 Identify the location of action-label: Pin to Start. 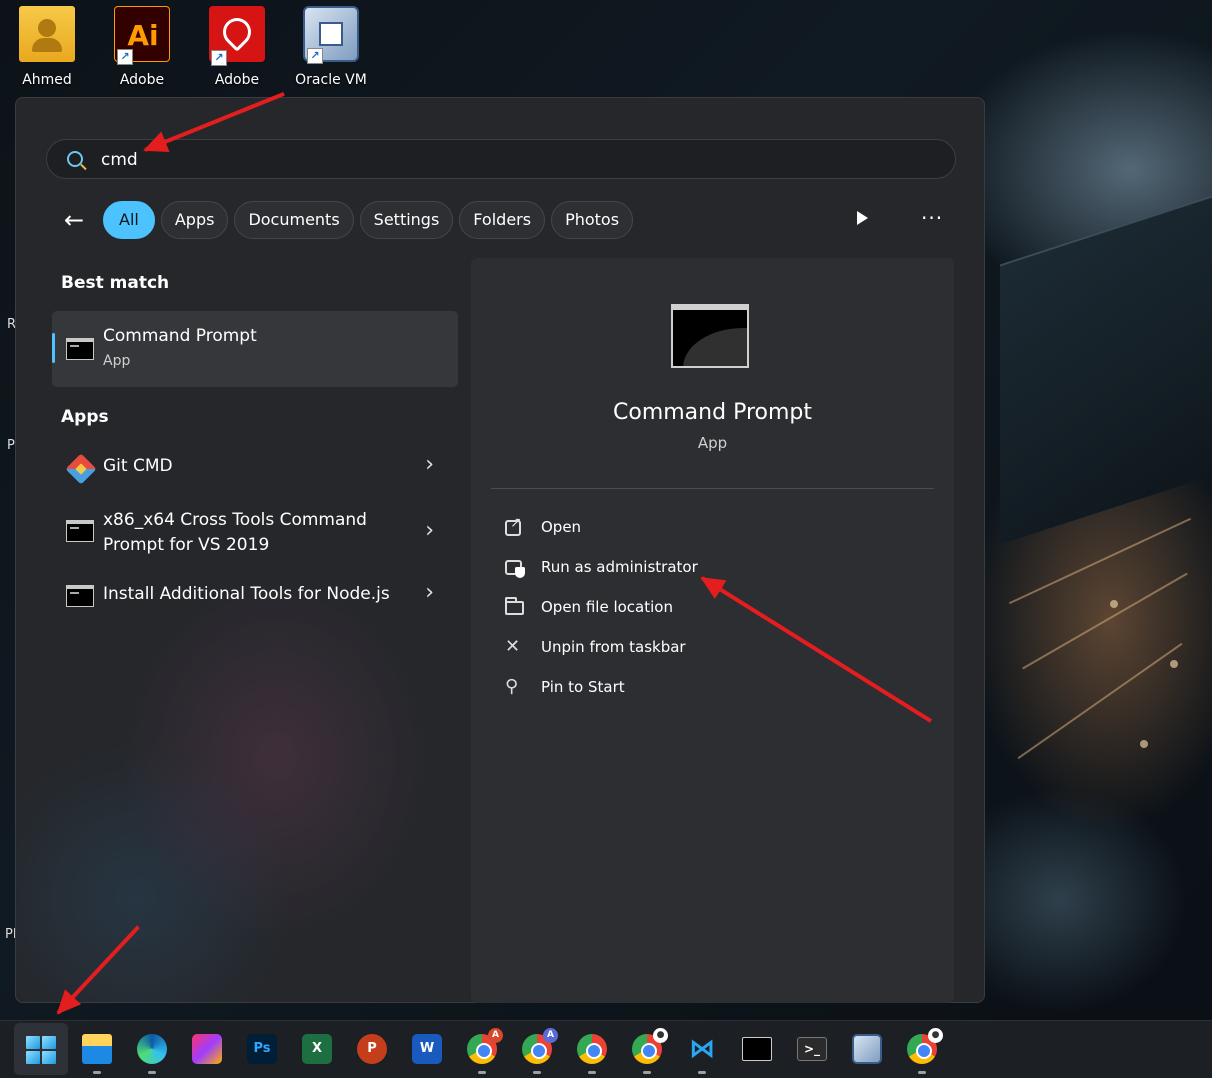
(583, 687).